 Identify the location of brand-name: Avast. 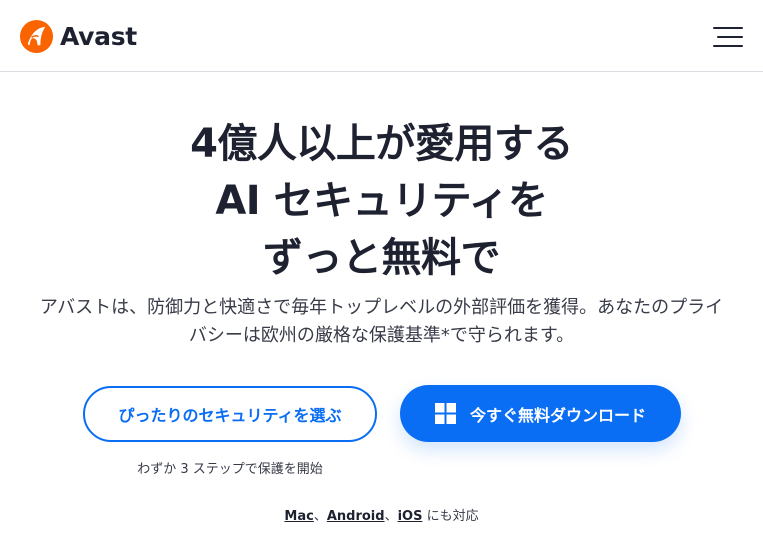
(98, 36).